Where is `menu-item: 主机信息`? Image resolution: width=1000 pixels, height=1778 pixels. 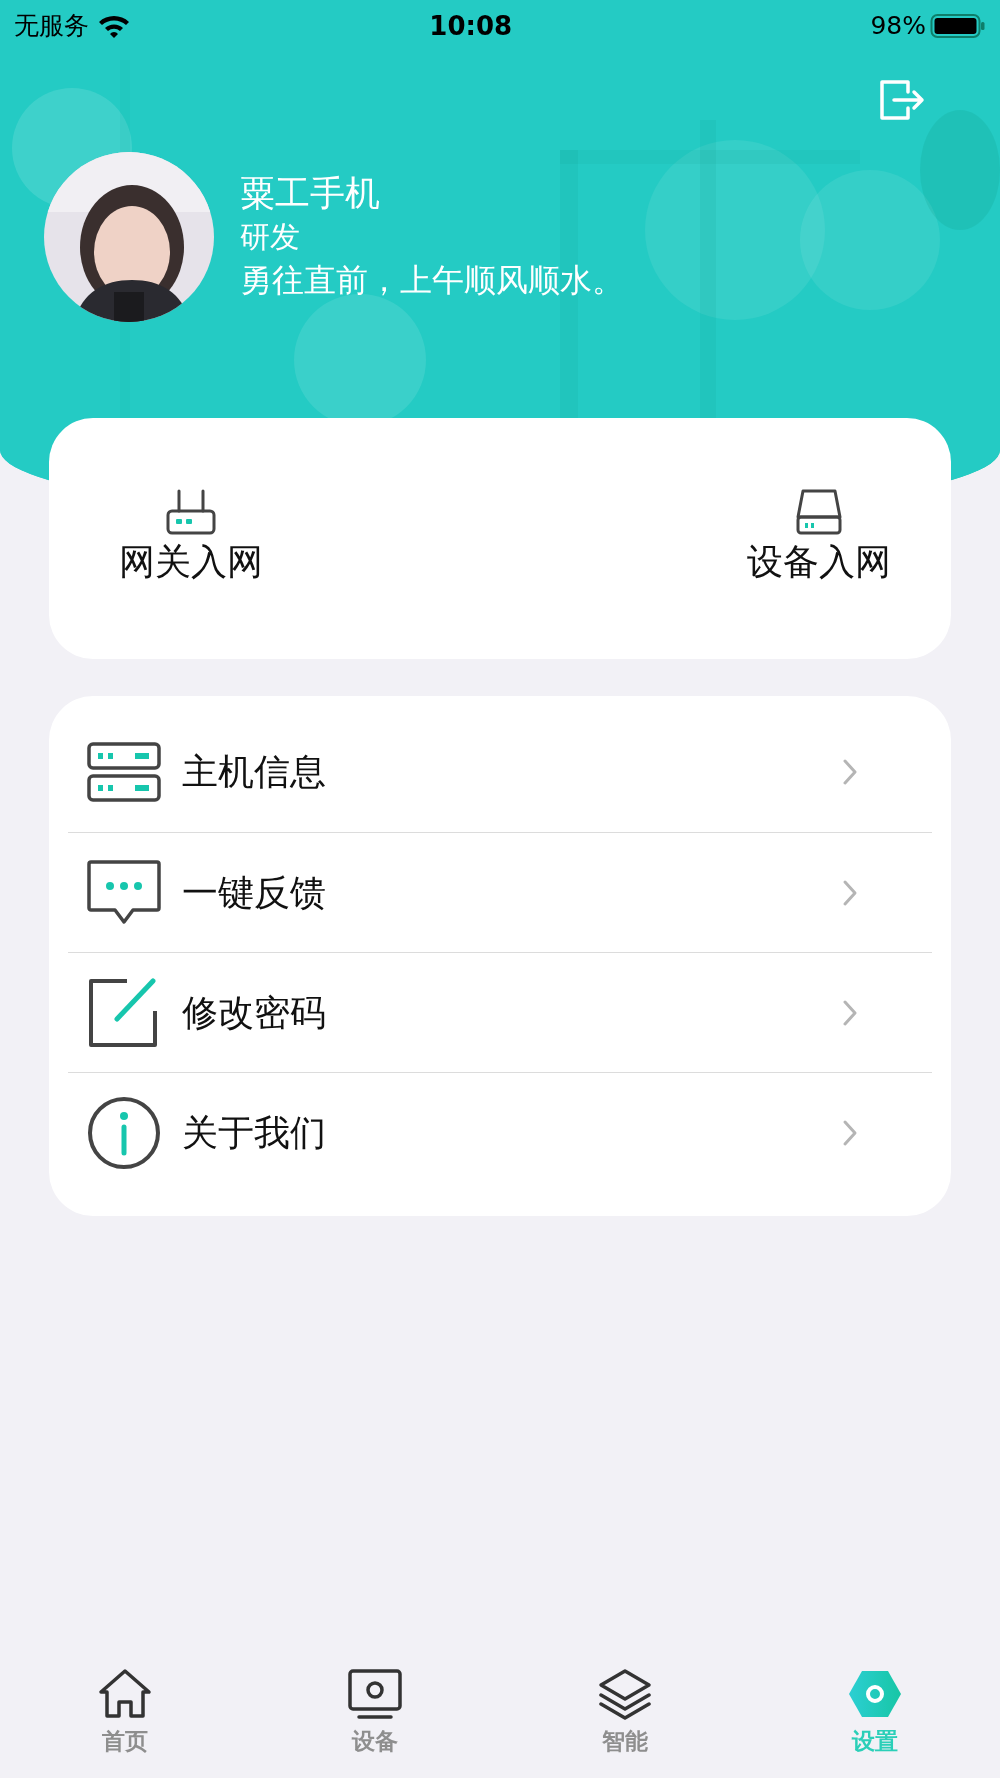 menu-item: 主机信息 is located at coordinates (500, 772).